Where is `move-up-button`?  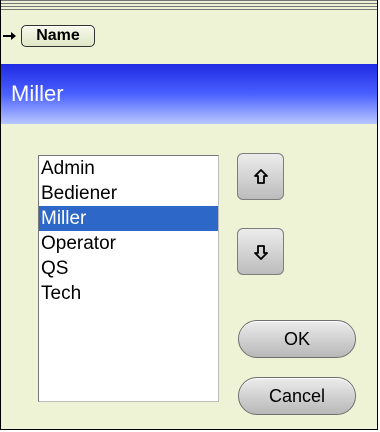 move-up-button is located at coordinates (260, 176).